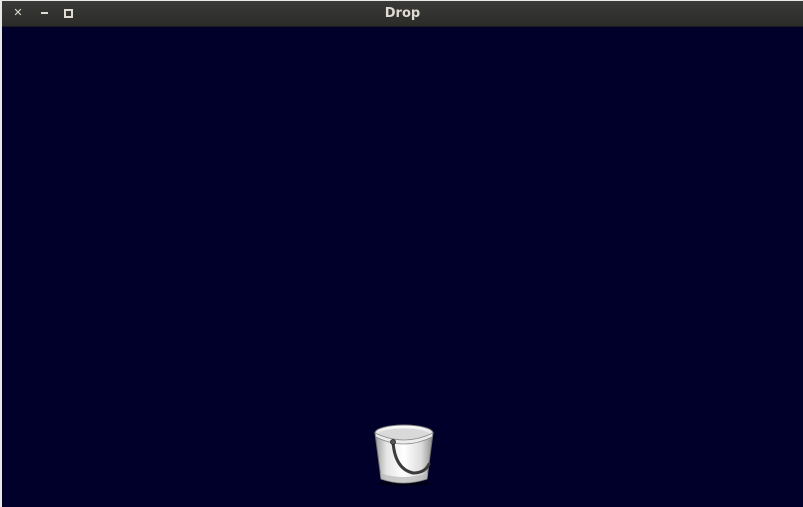 This screenshot has height=507, width=803. I want to click on title-bar: ✕ Drop, so click(402, 14).